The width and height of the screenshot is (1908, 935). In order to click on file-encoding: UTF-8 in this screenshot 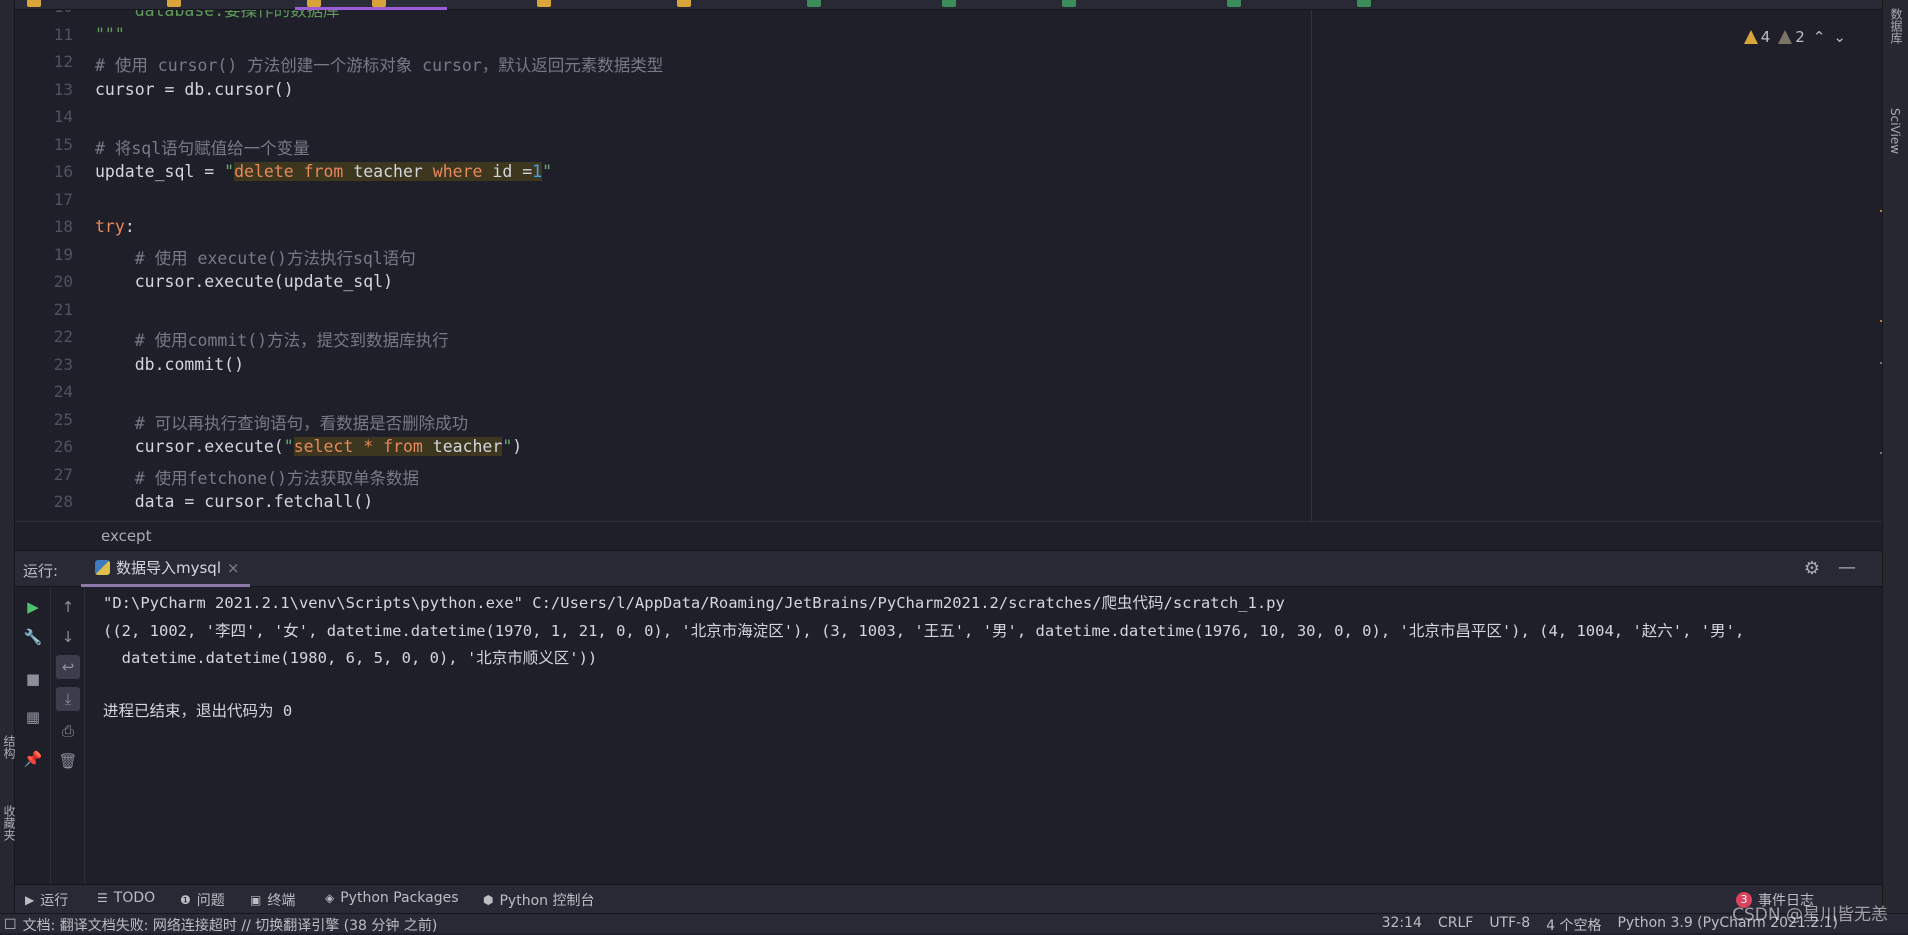, I will do `click(1509, 925)`.